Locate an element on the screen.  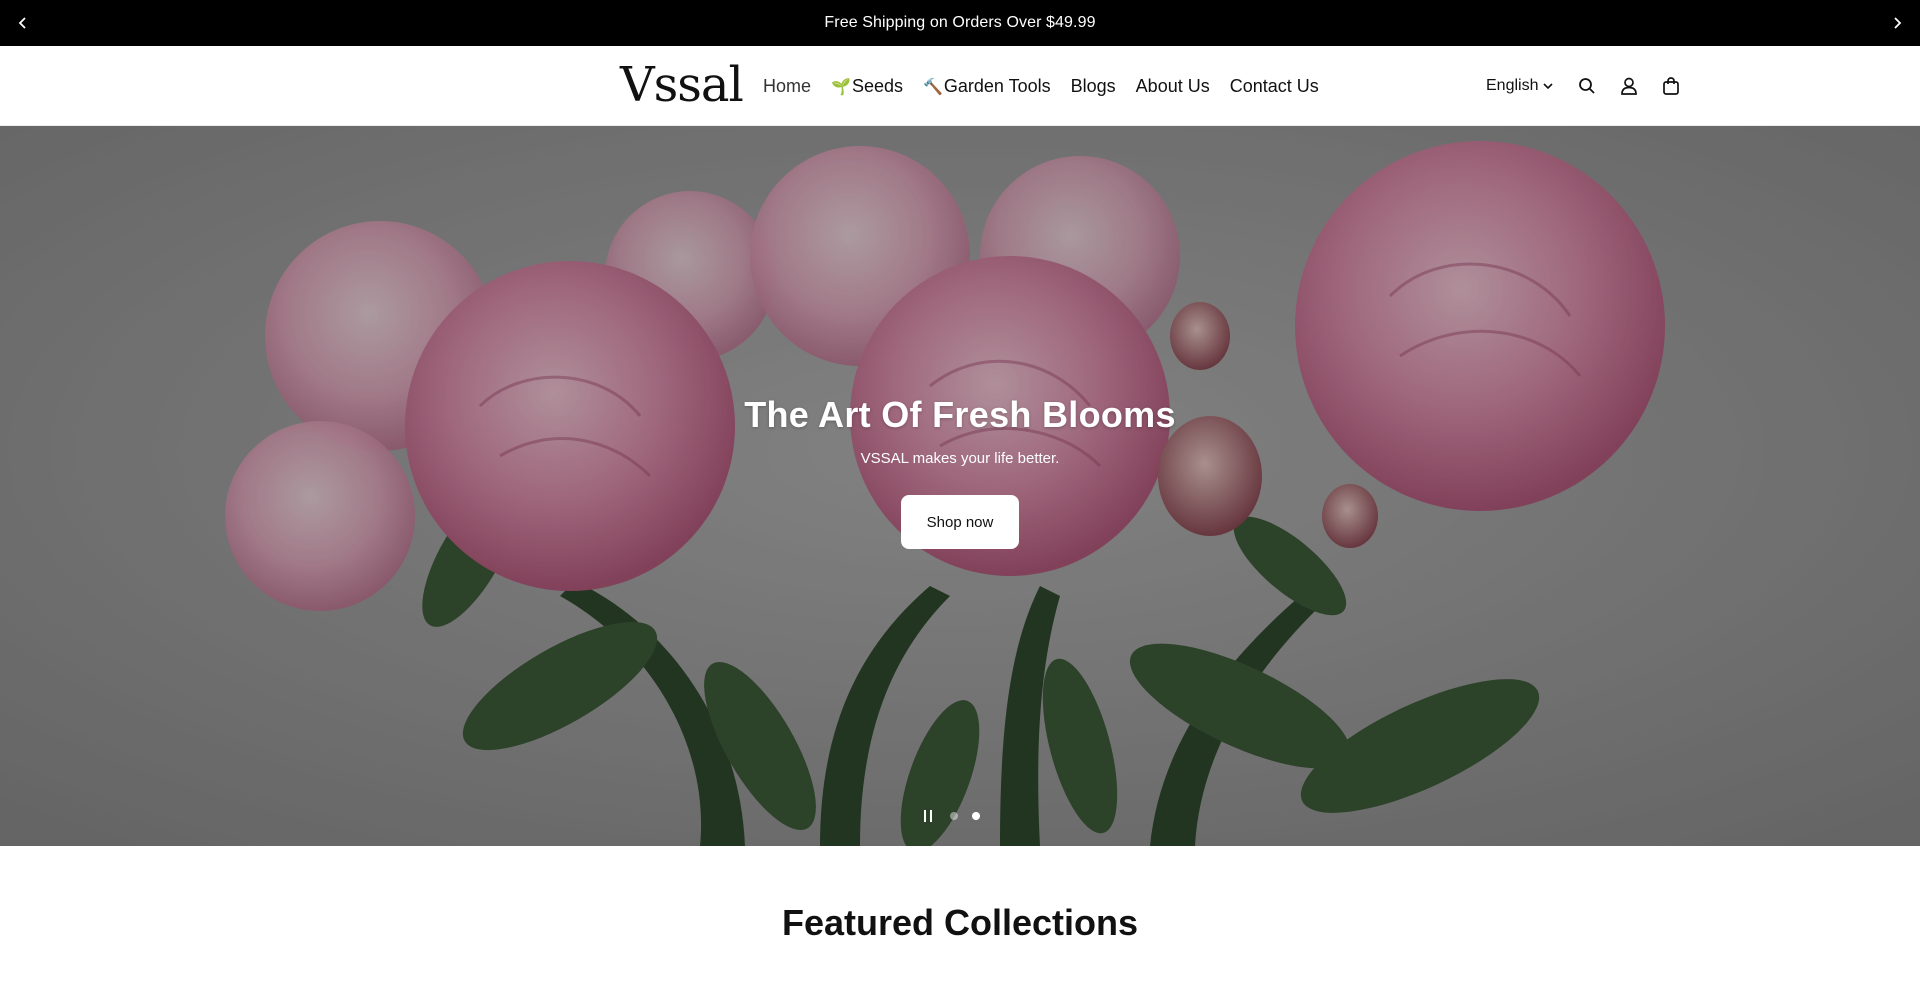
nav-item-garden-tools: 🔨Garden Tools is located at coordinates (987, 86).